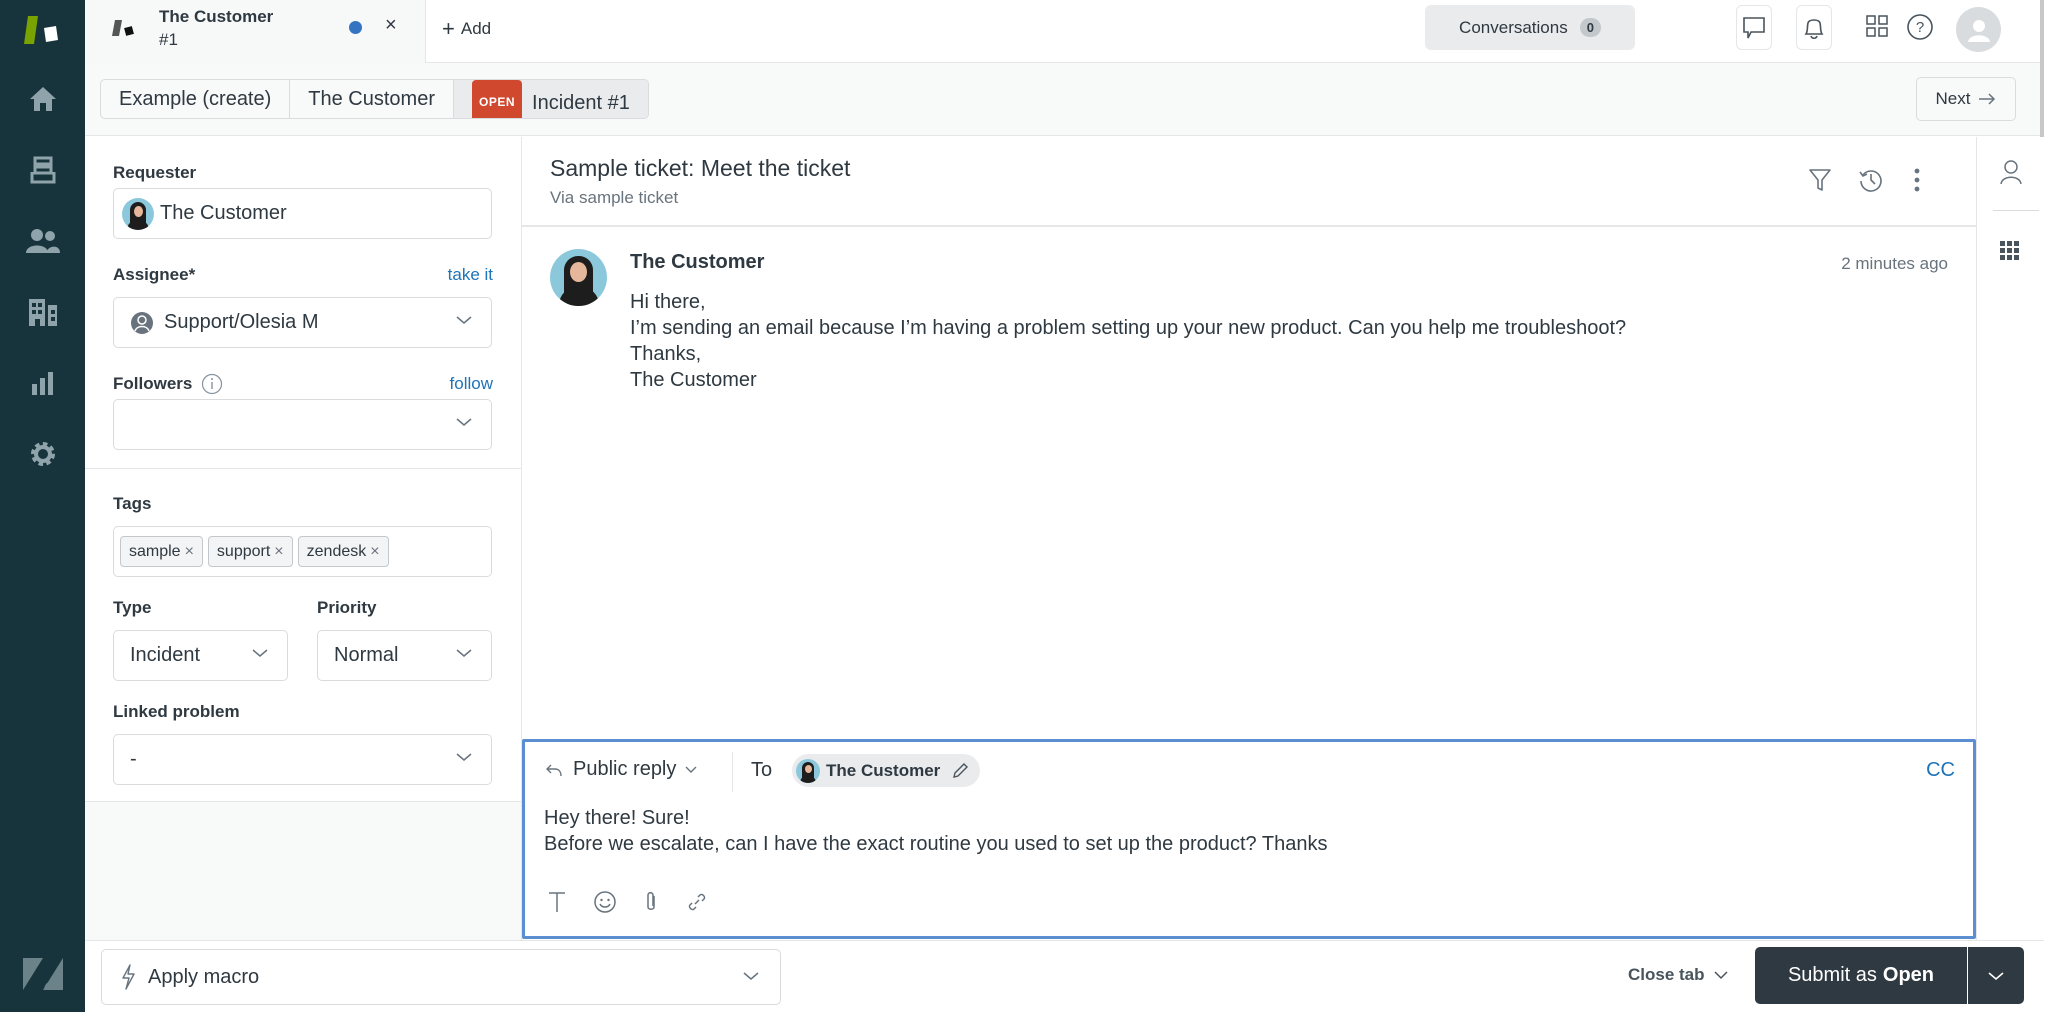  I want to click on tag-label: sample, so click(155, 551).